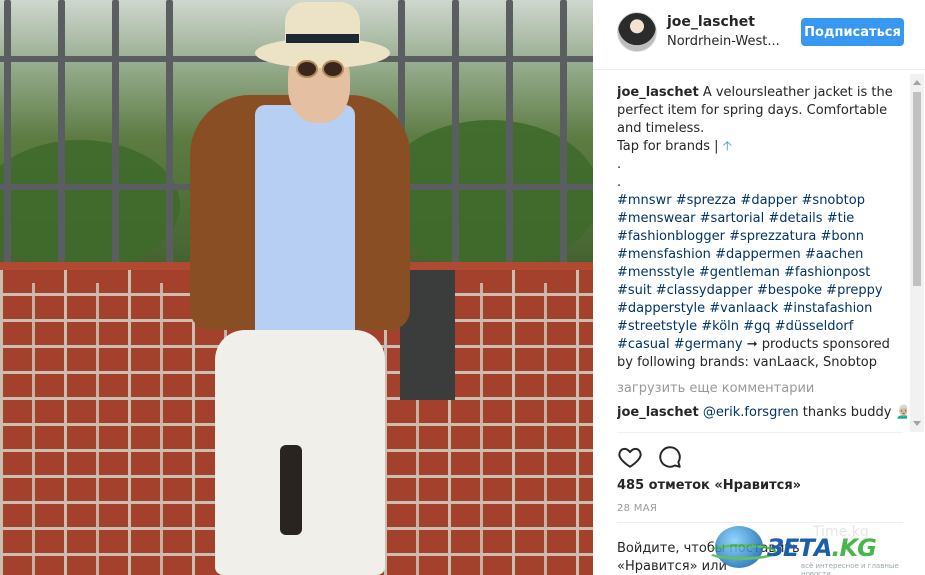 This screenshot has height=575, width=925. Describe the element at coordinates (671, 458) in the screenshot. I see `speech-bubble-icon` at that location.